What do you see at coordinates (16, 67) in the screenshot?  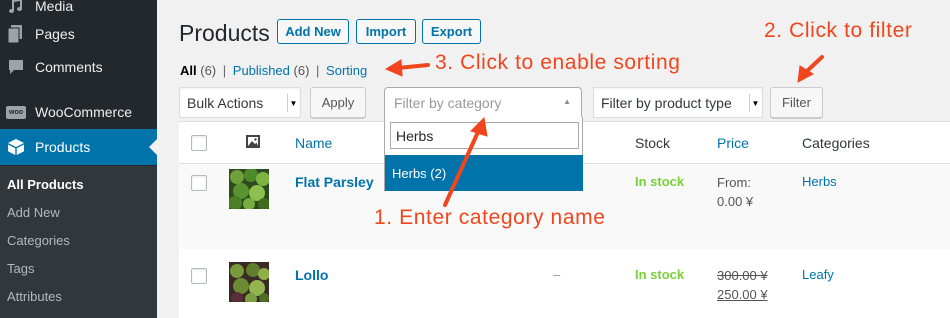 I see `comments-icon` at bounding box center [16, 67].